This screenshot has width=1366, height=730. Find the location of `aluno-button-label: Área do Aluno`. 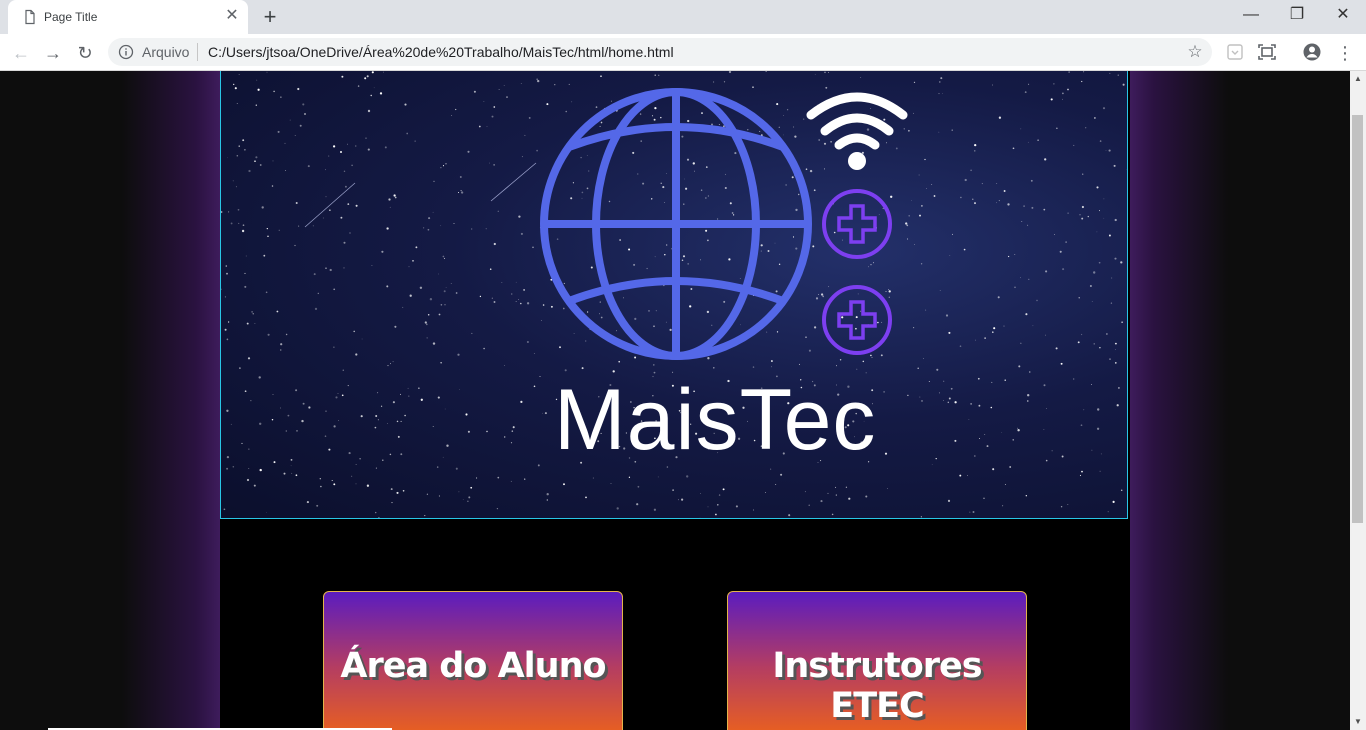

aluno-button-label: Área do Aluno is located at coordinates (473, 666).